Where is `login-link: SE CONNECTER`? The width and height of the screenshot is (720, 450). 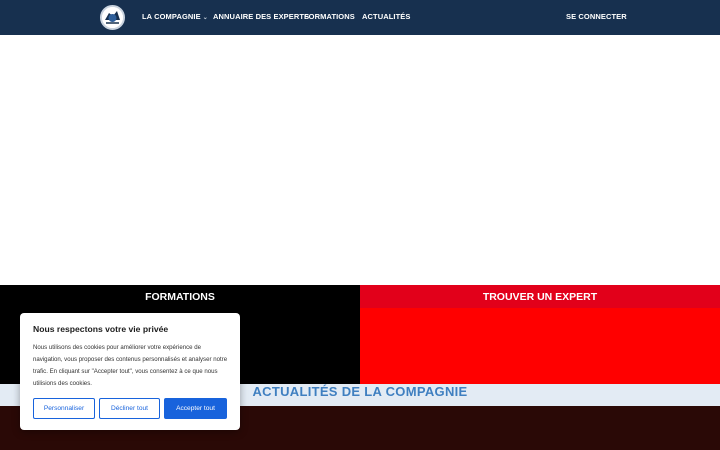
login-link: SE CONNECTER is located at coordinates (596, 17).